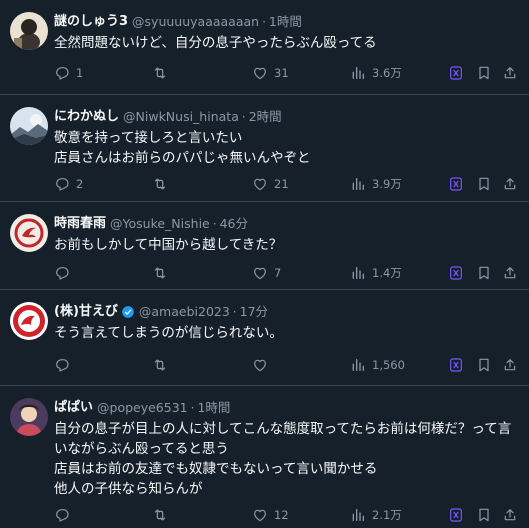  Describe the element at coordinates (184, 312) in the screenshot. I see `user-handle: @amaebi2023` at that location.